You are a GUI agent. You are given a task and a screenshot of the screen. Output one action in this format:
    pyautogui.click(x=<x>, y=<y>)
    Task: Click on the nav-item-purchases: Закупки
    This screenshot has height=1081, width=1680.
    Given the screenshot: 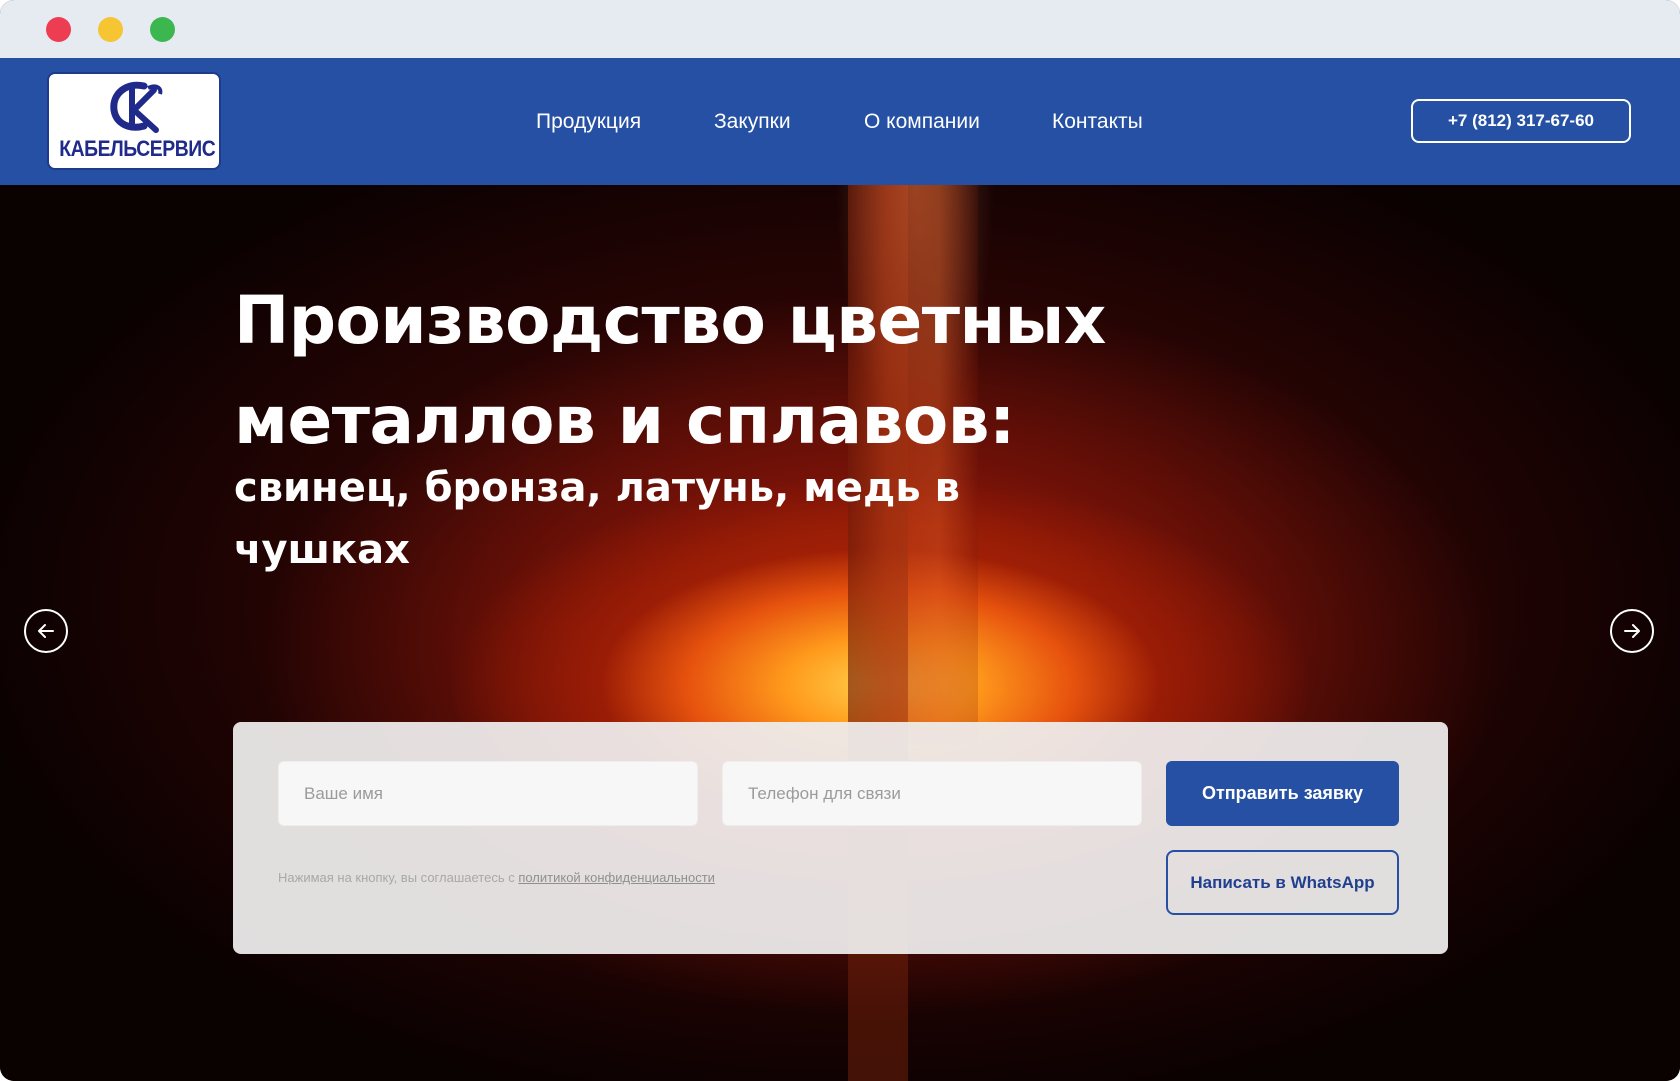 What is the action you would take?
    pyautogui.click(x=752, y=122)
    